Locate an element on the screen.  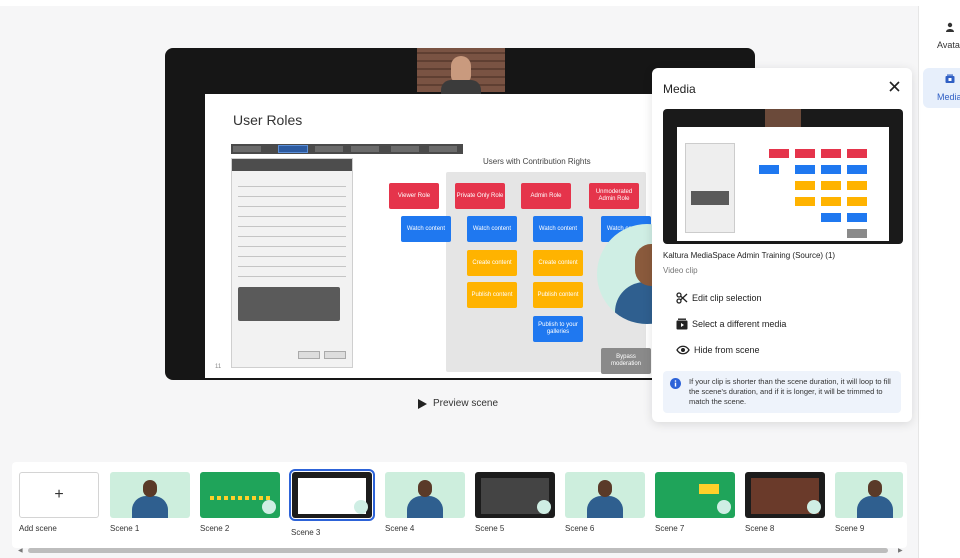
select-media-button: Select a different media is located at coordinates (731, 324).